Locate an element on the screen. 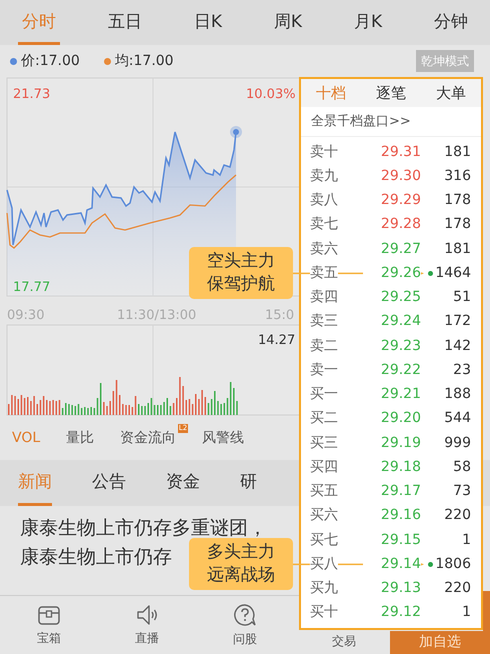  level-name: 卖九 is located at coordinates (324, 176).